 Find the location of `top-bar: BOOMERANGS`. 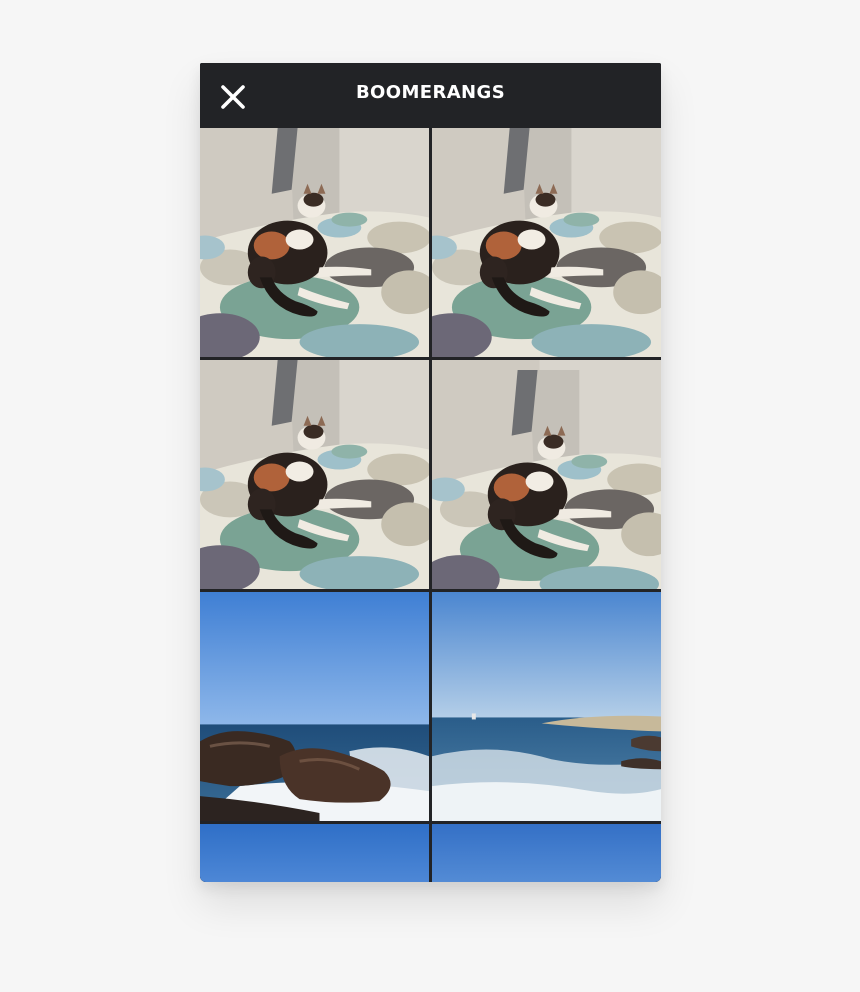

top-bar: BOOMERANGS is located at coordinates (430, 95).